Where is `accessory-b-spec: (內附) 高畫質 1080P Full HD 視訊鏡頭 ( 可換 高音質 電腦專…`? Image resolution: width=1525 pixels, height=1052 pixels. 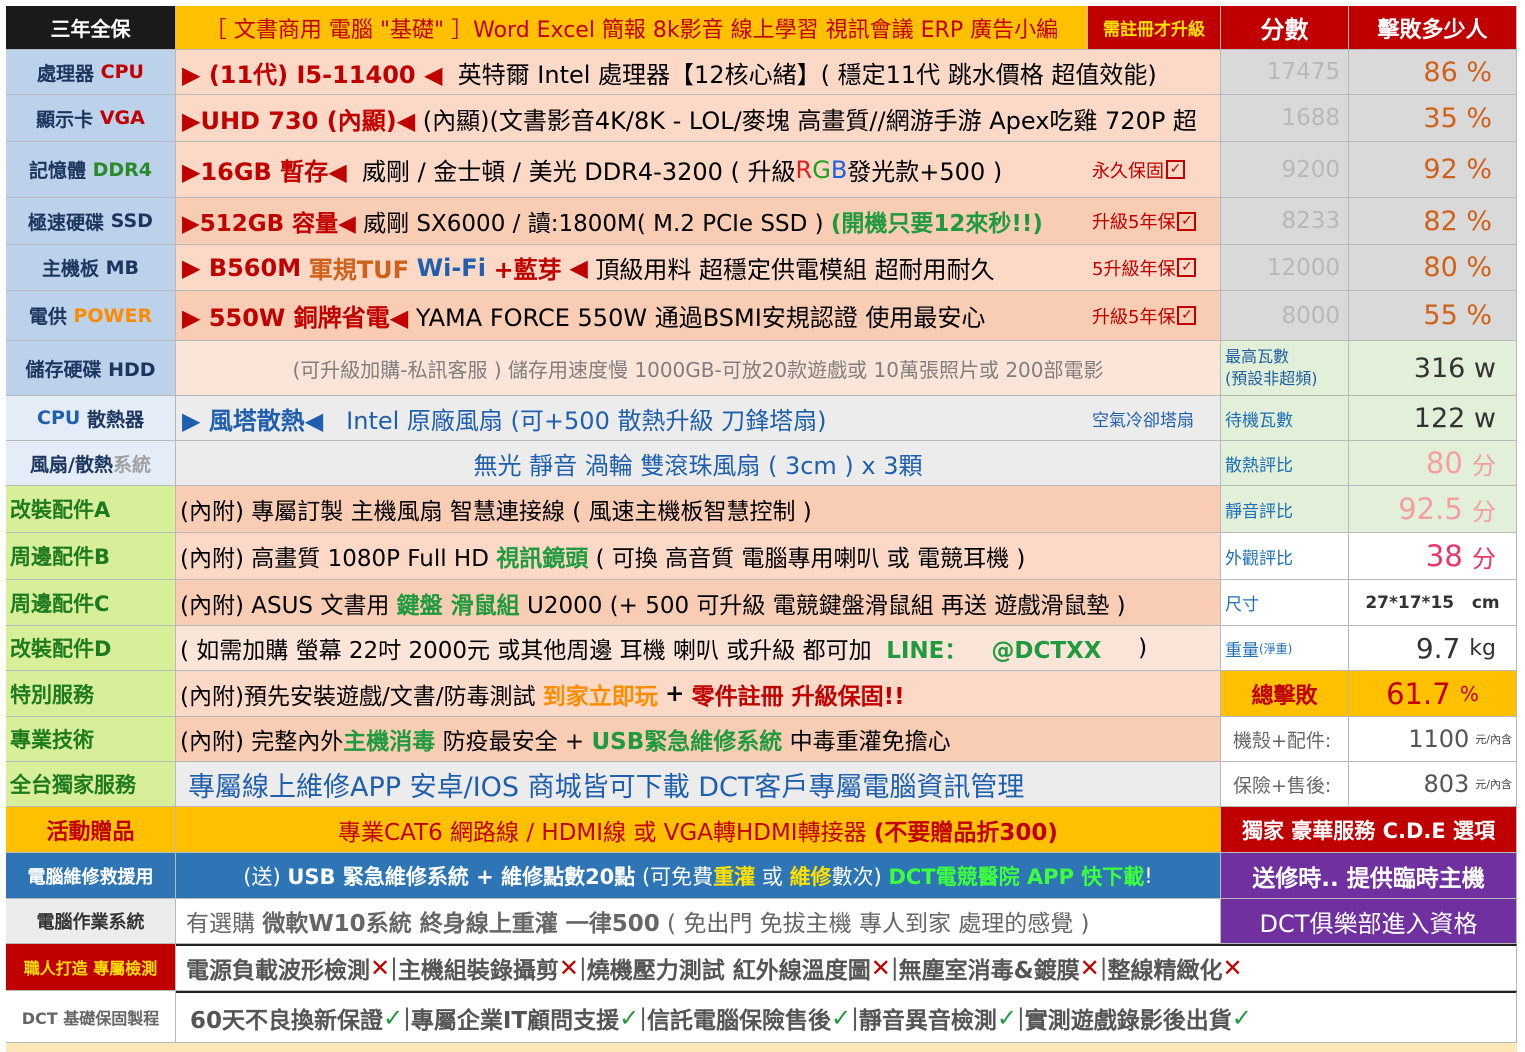
accessory-b-spec: (內附) 高畫質 1080P Full HD 視訊鏡頭 ( 可換 高音質 電腦專… is located at coordinates (698, 556).